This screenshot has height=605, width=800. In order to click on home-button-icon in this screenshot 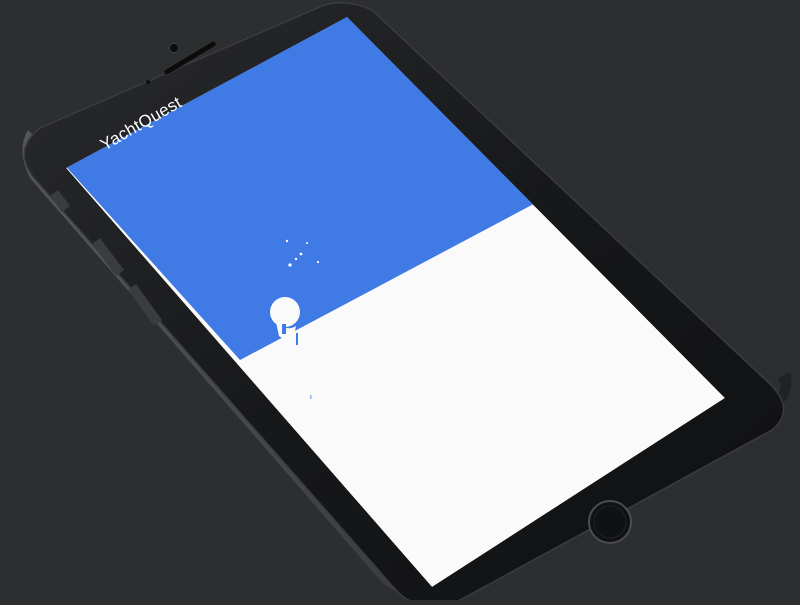, I will do `click(610, 522)`.